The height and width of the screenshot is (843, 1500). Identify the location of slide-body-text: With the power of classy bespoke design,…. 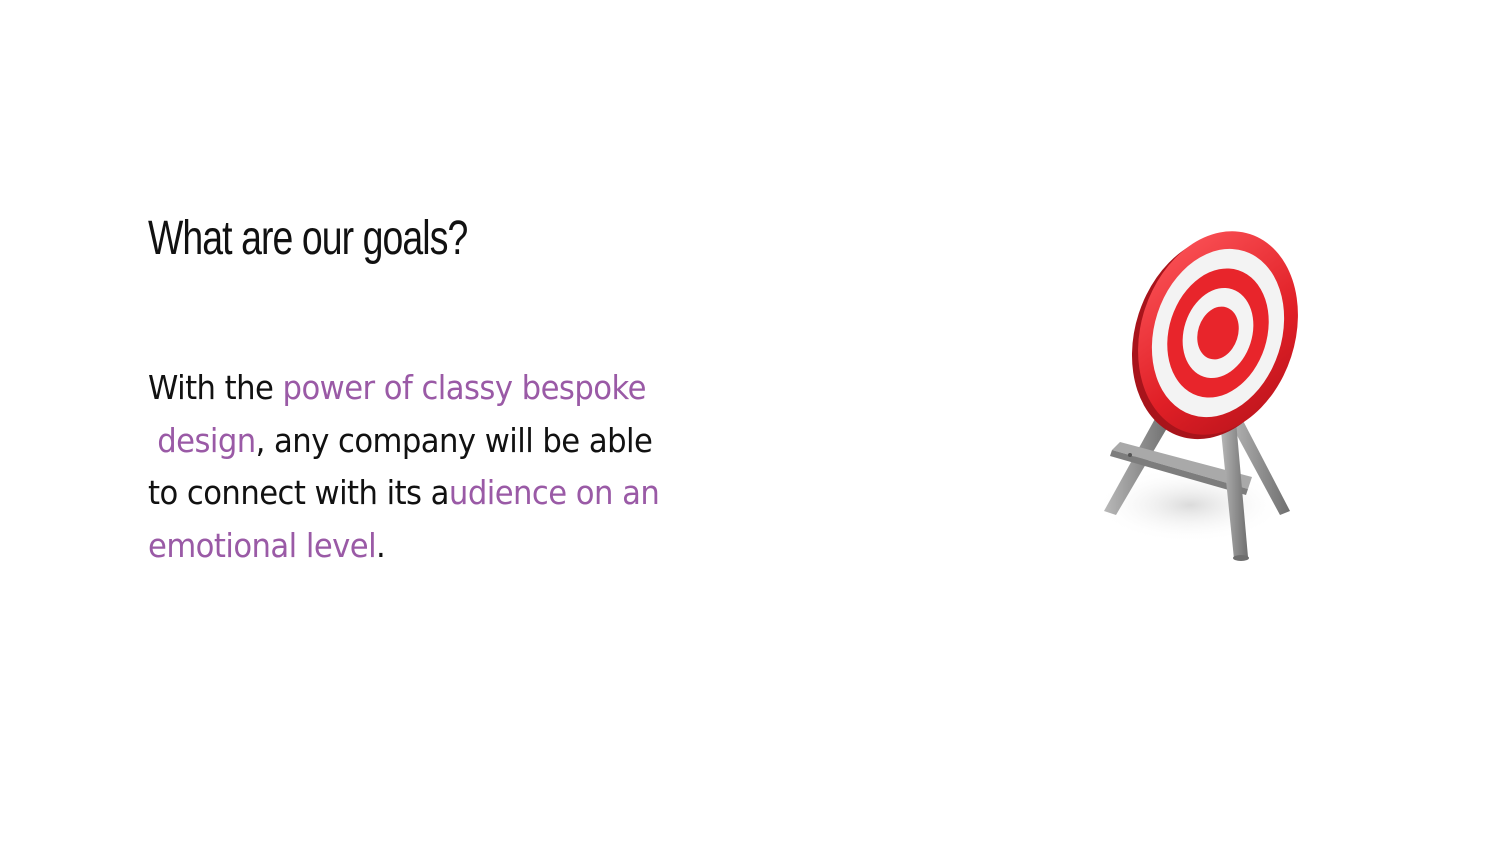
(445, 467).